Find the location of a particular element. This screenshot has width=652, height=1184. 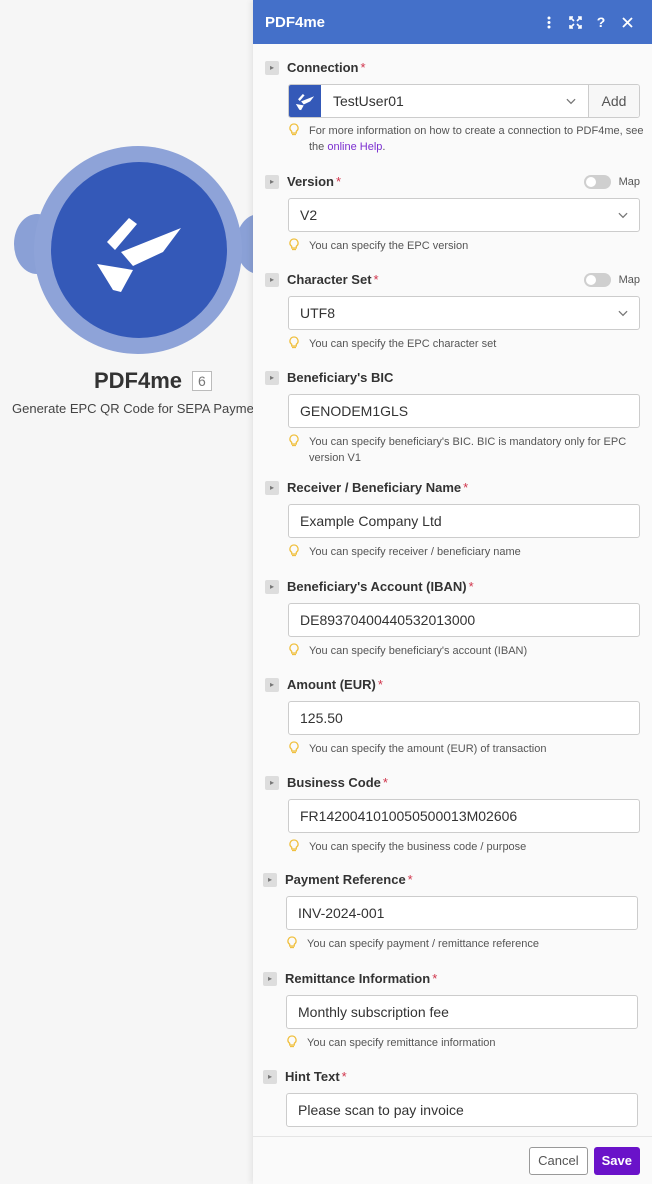

field-label: Amount (EUR) is located at coordinates (331, 684).